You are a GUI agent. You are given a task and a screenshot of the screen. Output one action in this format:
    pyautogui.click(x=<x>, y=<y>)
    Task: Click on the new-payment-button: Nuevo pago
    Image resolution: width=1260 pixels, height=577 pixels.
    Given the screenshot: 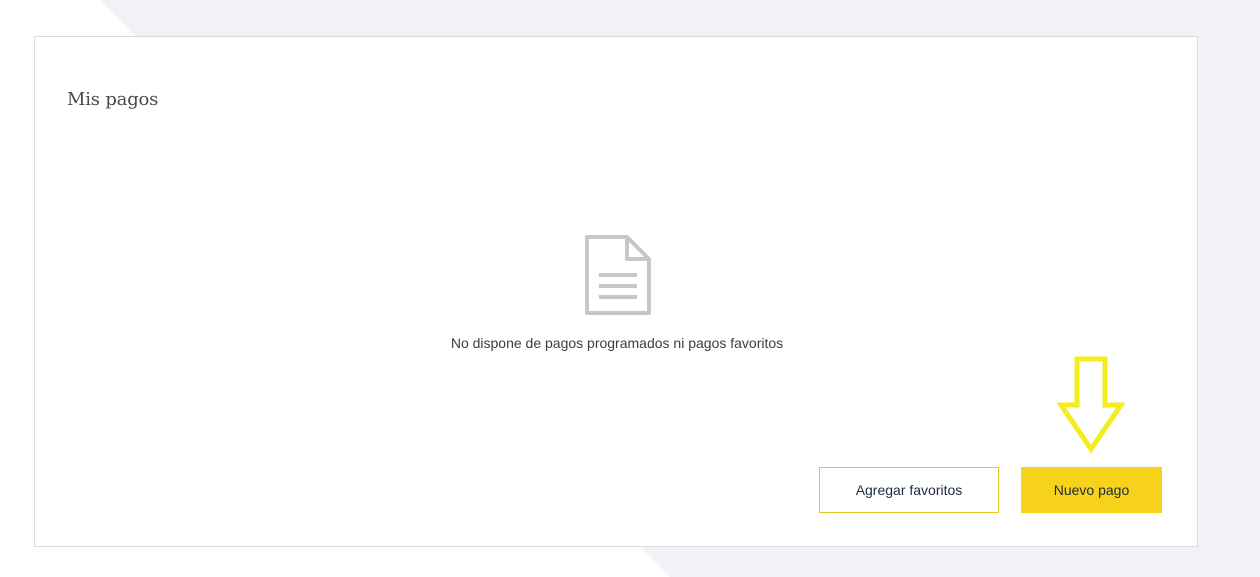 What is the action you would take?
    pyautogui.click(x=1091, y=490)
    